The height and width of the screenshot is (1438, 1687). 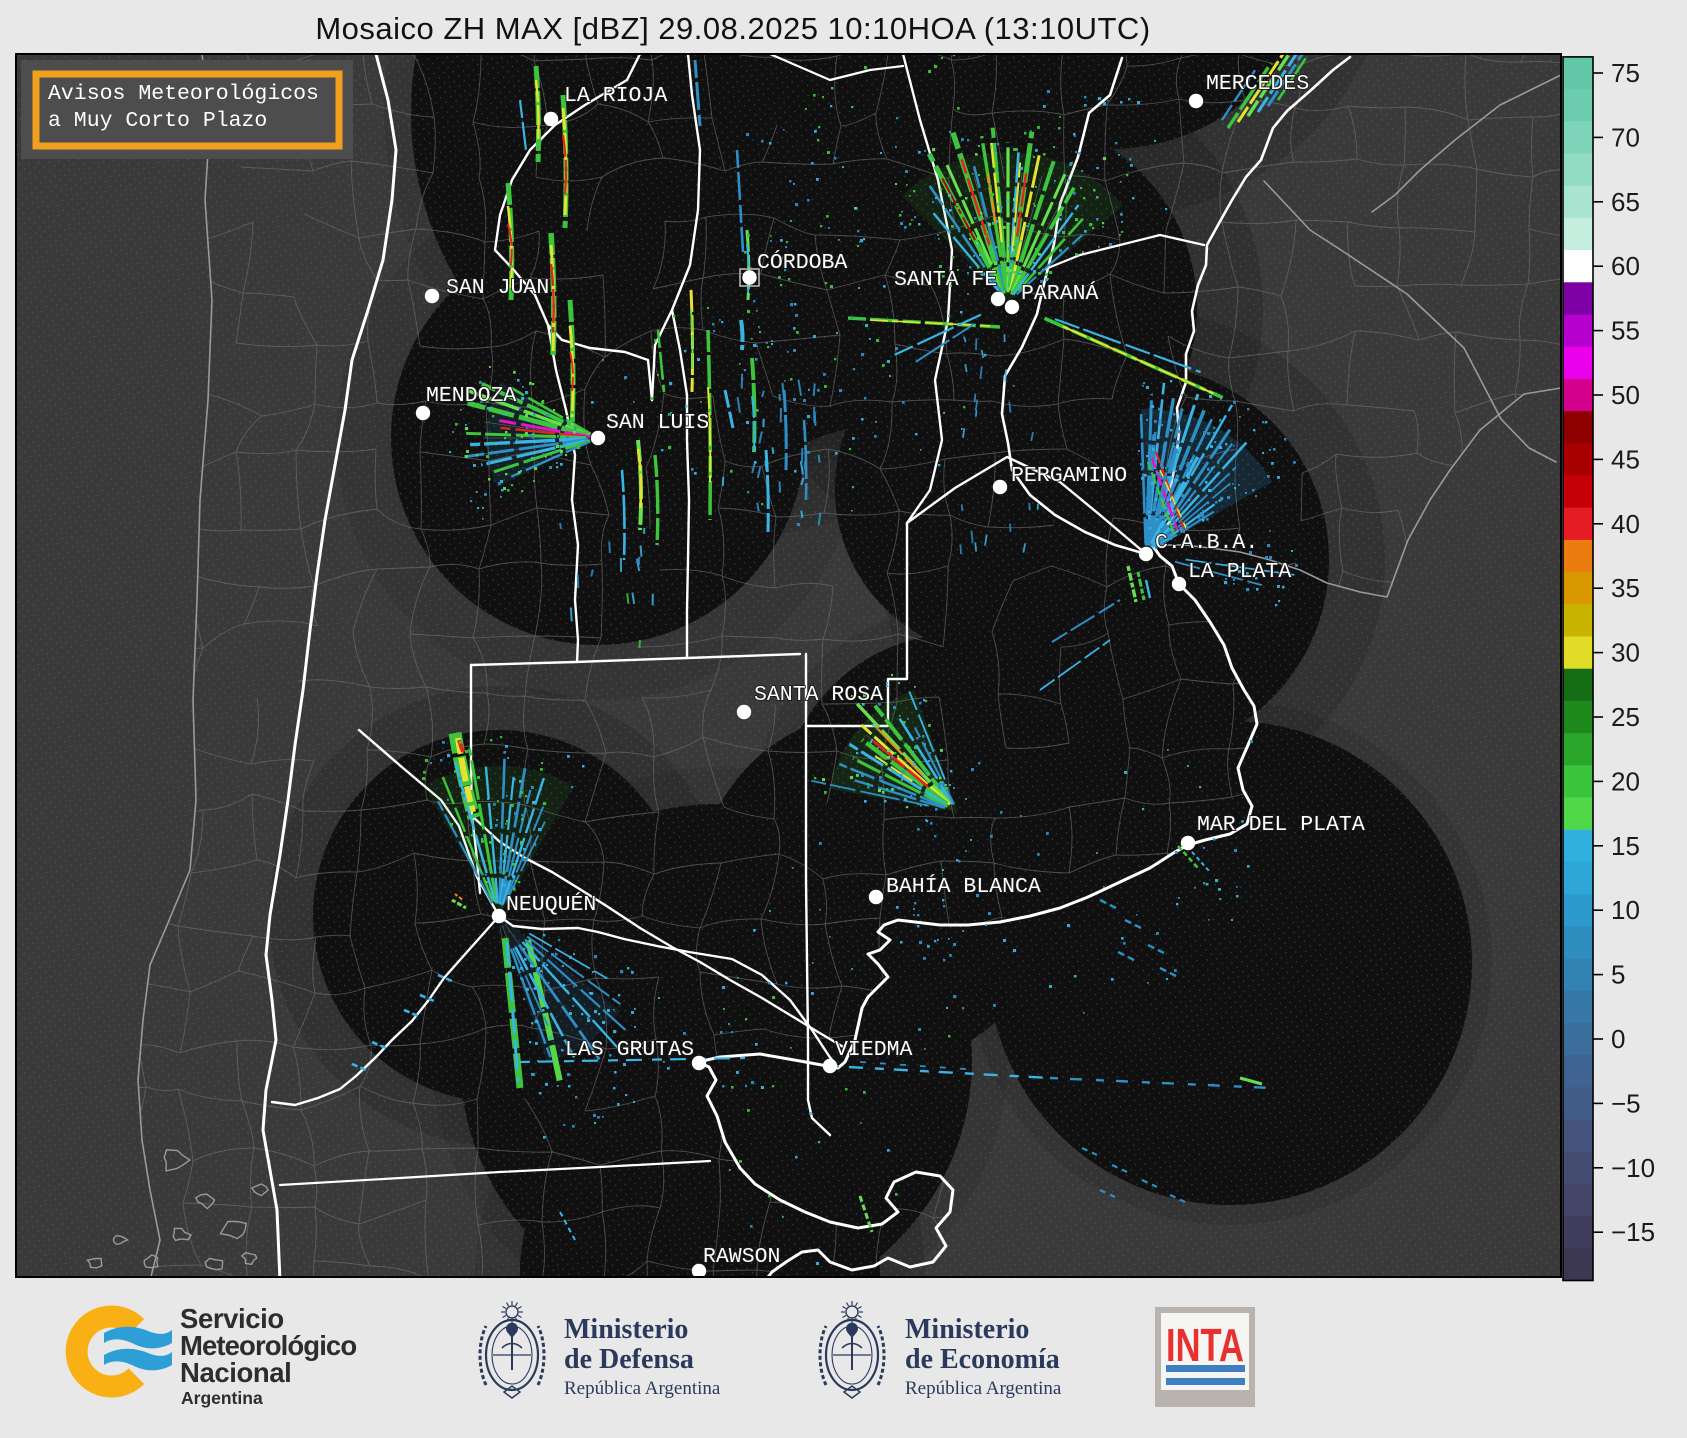 I want to click on svg-text: 10, so click(x=1625, y=910).